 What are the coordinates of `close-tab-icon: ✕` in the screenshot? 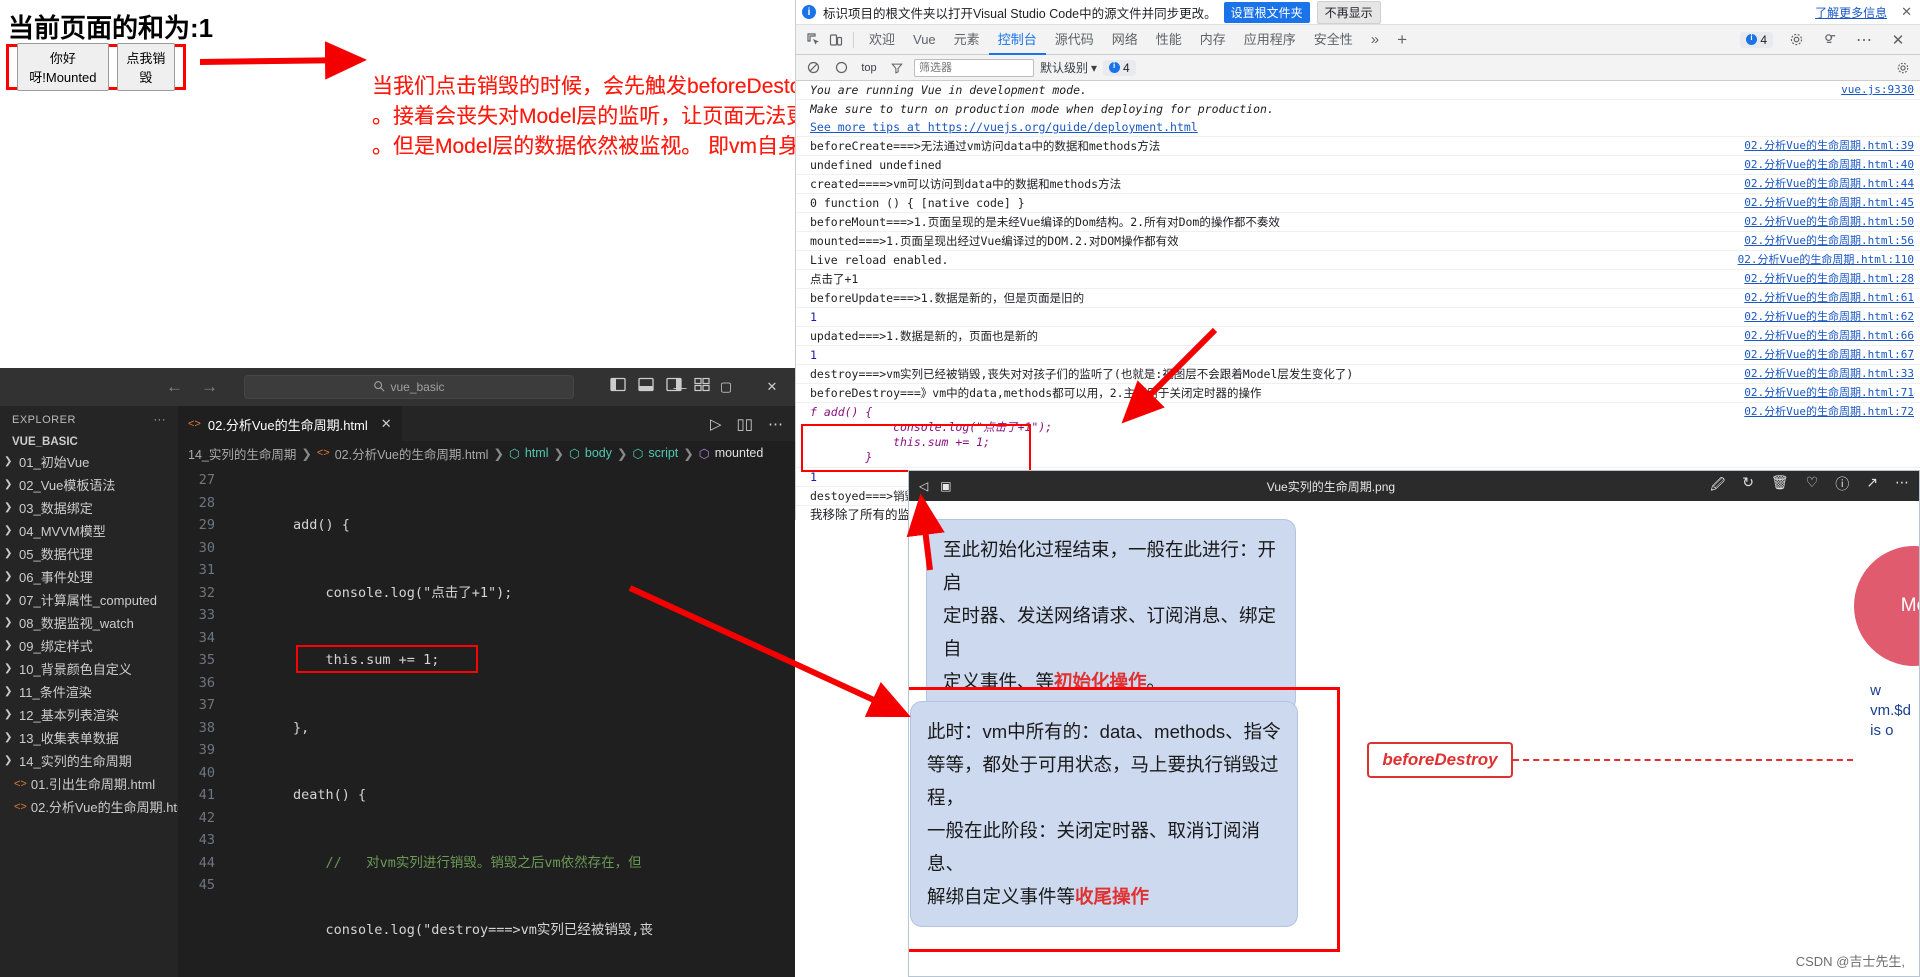 It's located at (386, 424).